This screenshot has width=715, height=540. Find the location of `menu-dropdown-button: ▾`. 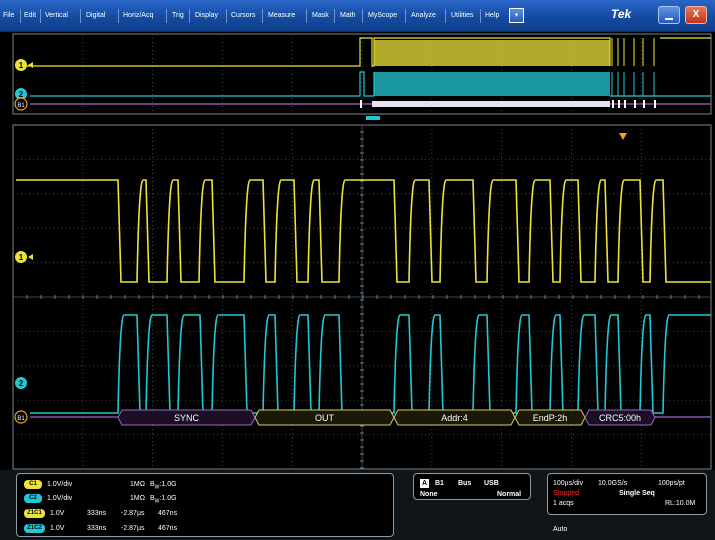

menu-dropdown-button: ▾ is located at coordinates (516, 15).